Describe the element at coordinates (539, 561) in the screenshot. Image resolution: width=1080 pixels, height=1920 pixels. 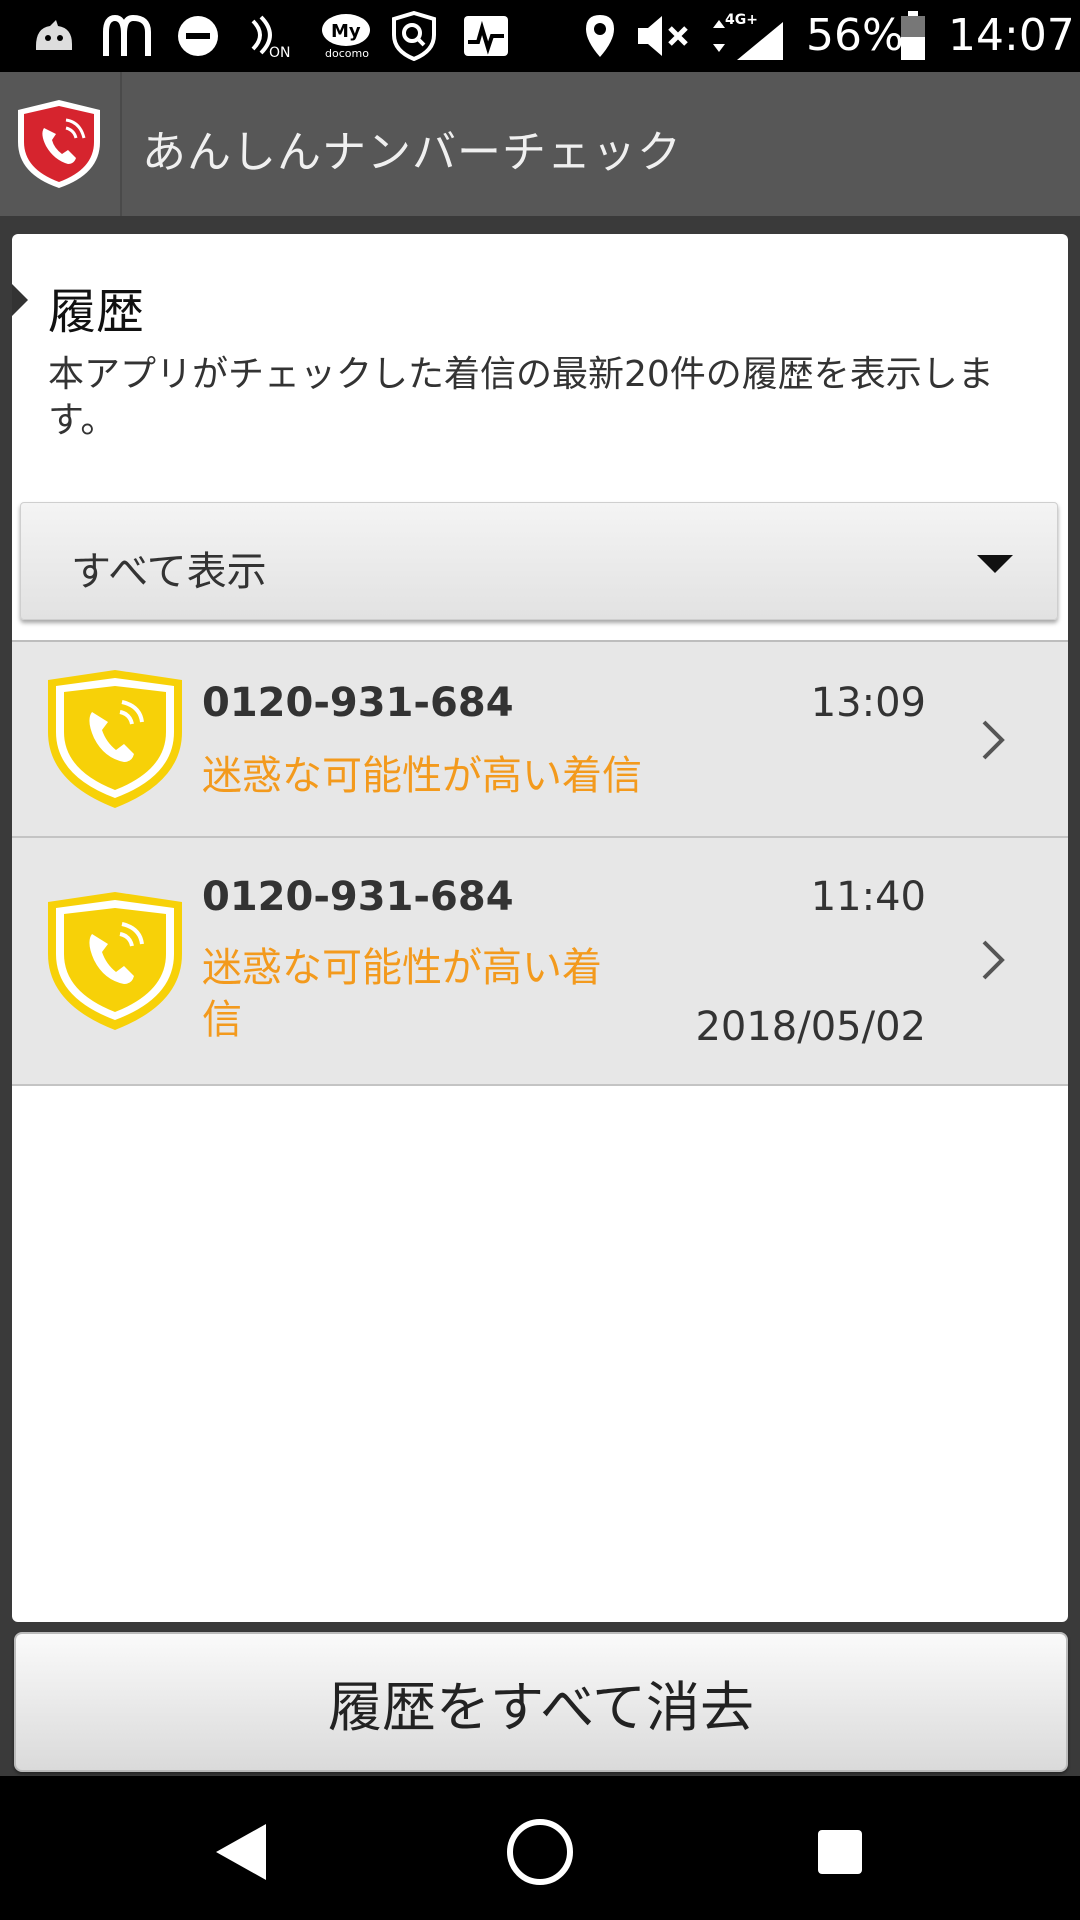
I see `filter-dropdown: すべて表示` at that location.